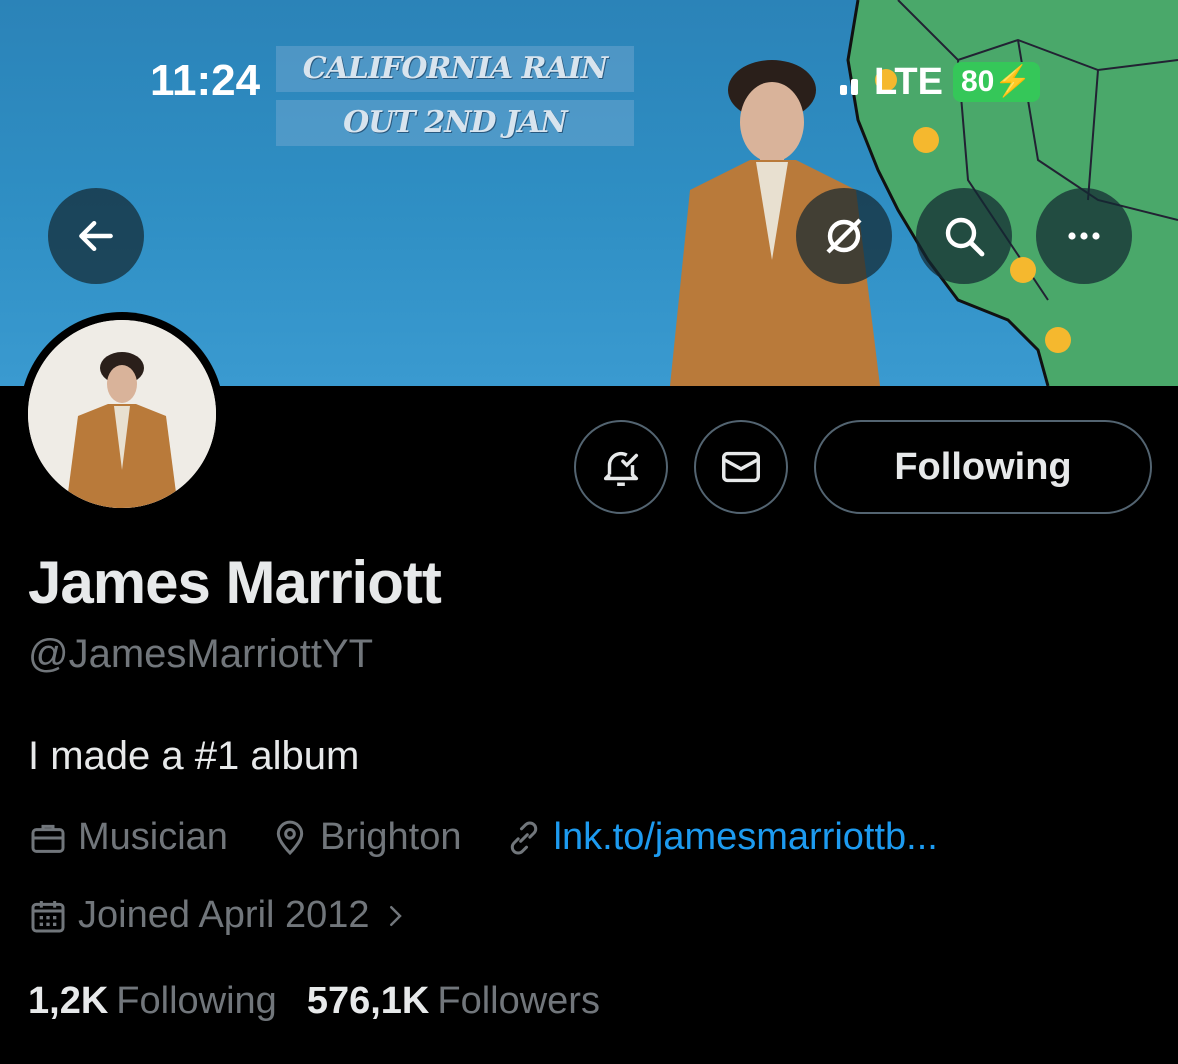  I want to click on back-button, so click(96, 236).